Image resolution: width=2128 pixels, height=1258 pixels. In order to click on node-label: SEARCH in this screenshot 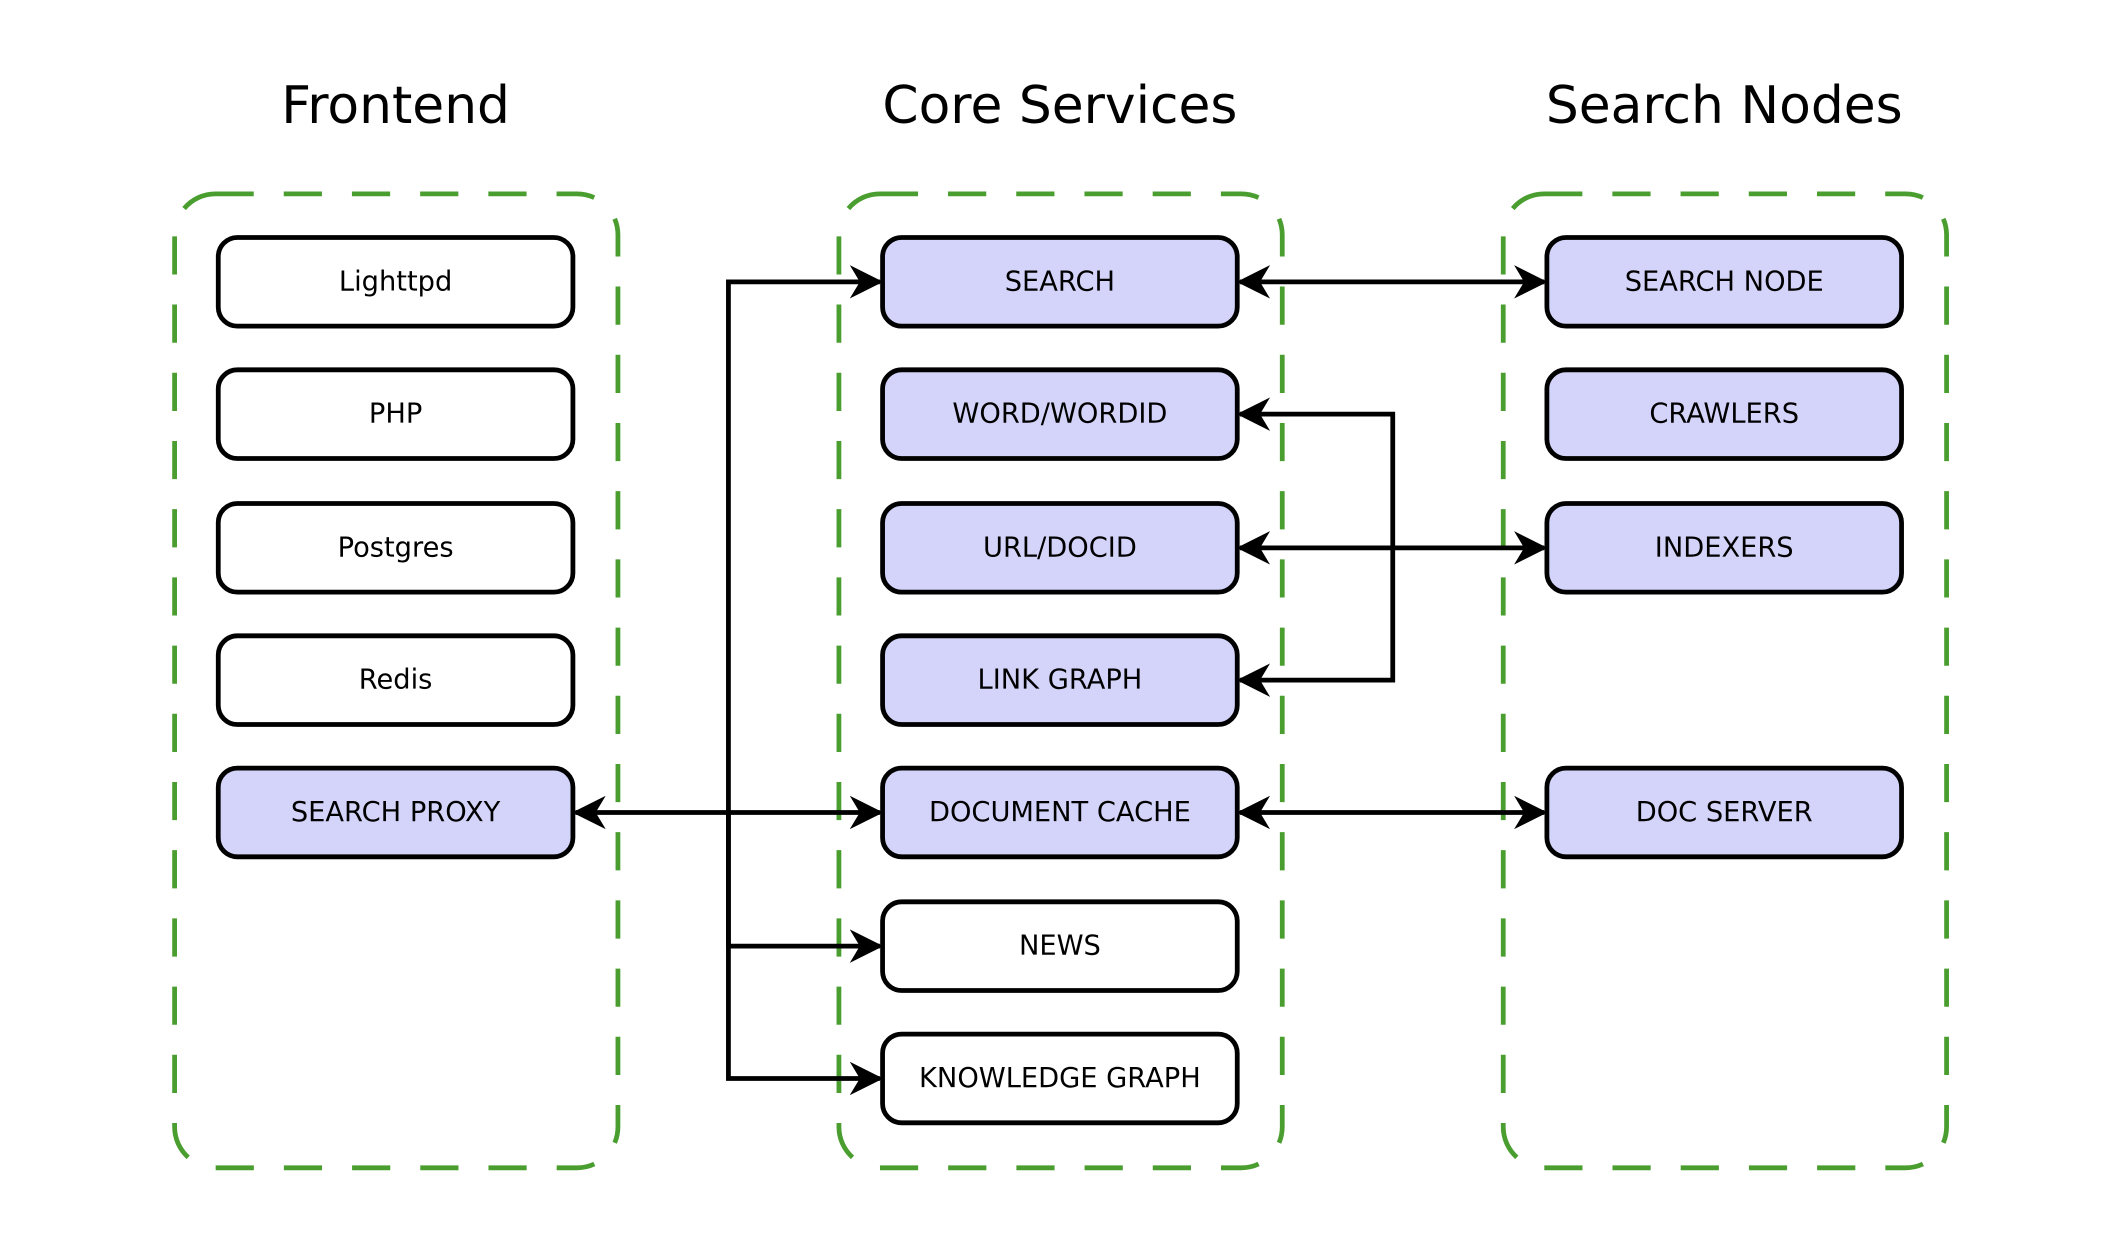, I will do `click(1060, 281)`.